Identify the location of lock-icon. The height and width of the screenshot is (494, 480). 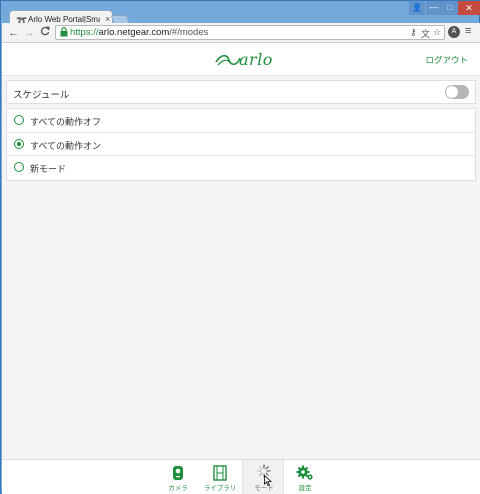
(64, 33).